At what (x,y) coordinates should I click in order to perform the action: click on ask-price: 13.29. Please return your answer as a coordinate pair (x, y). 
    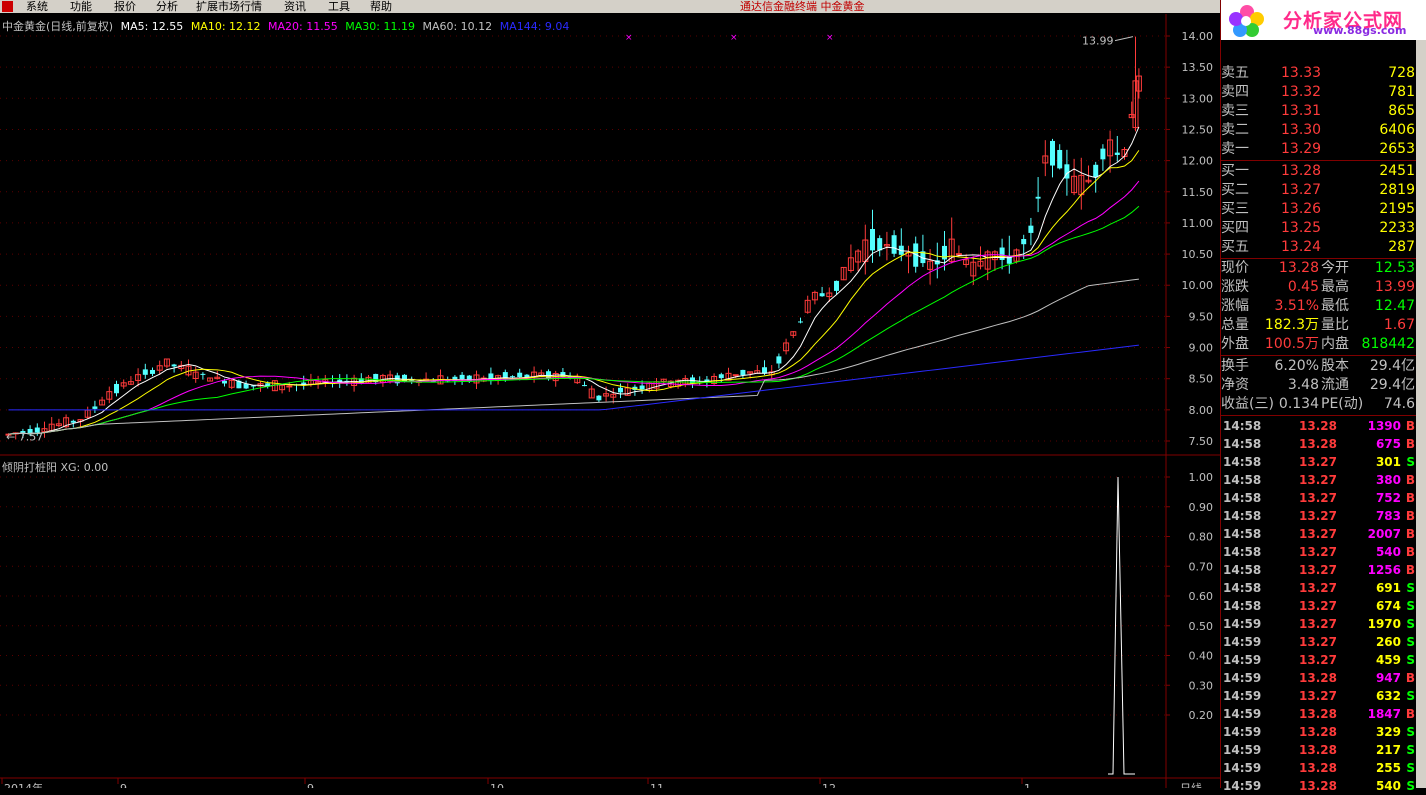
    Looking at the image, I should click on (1301, 149).